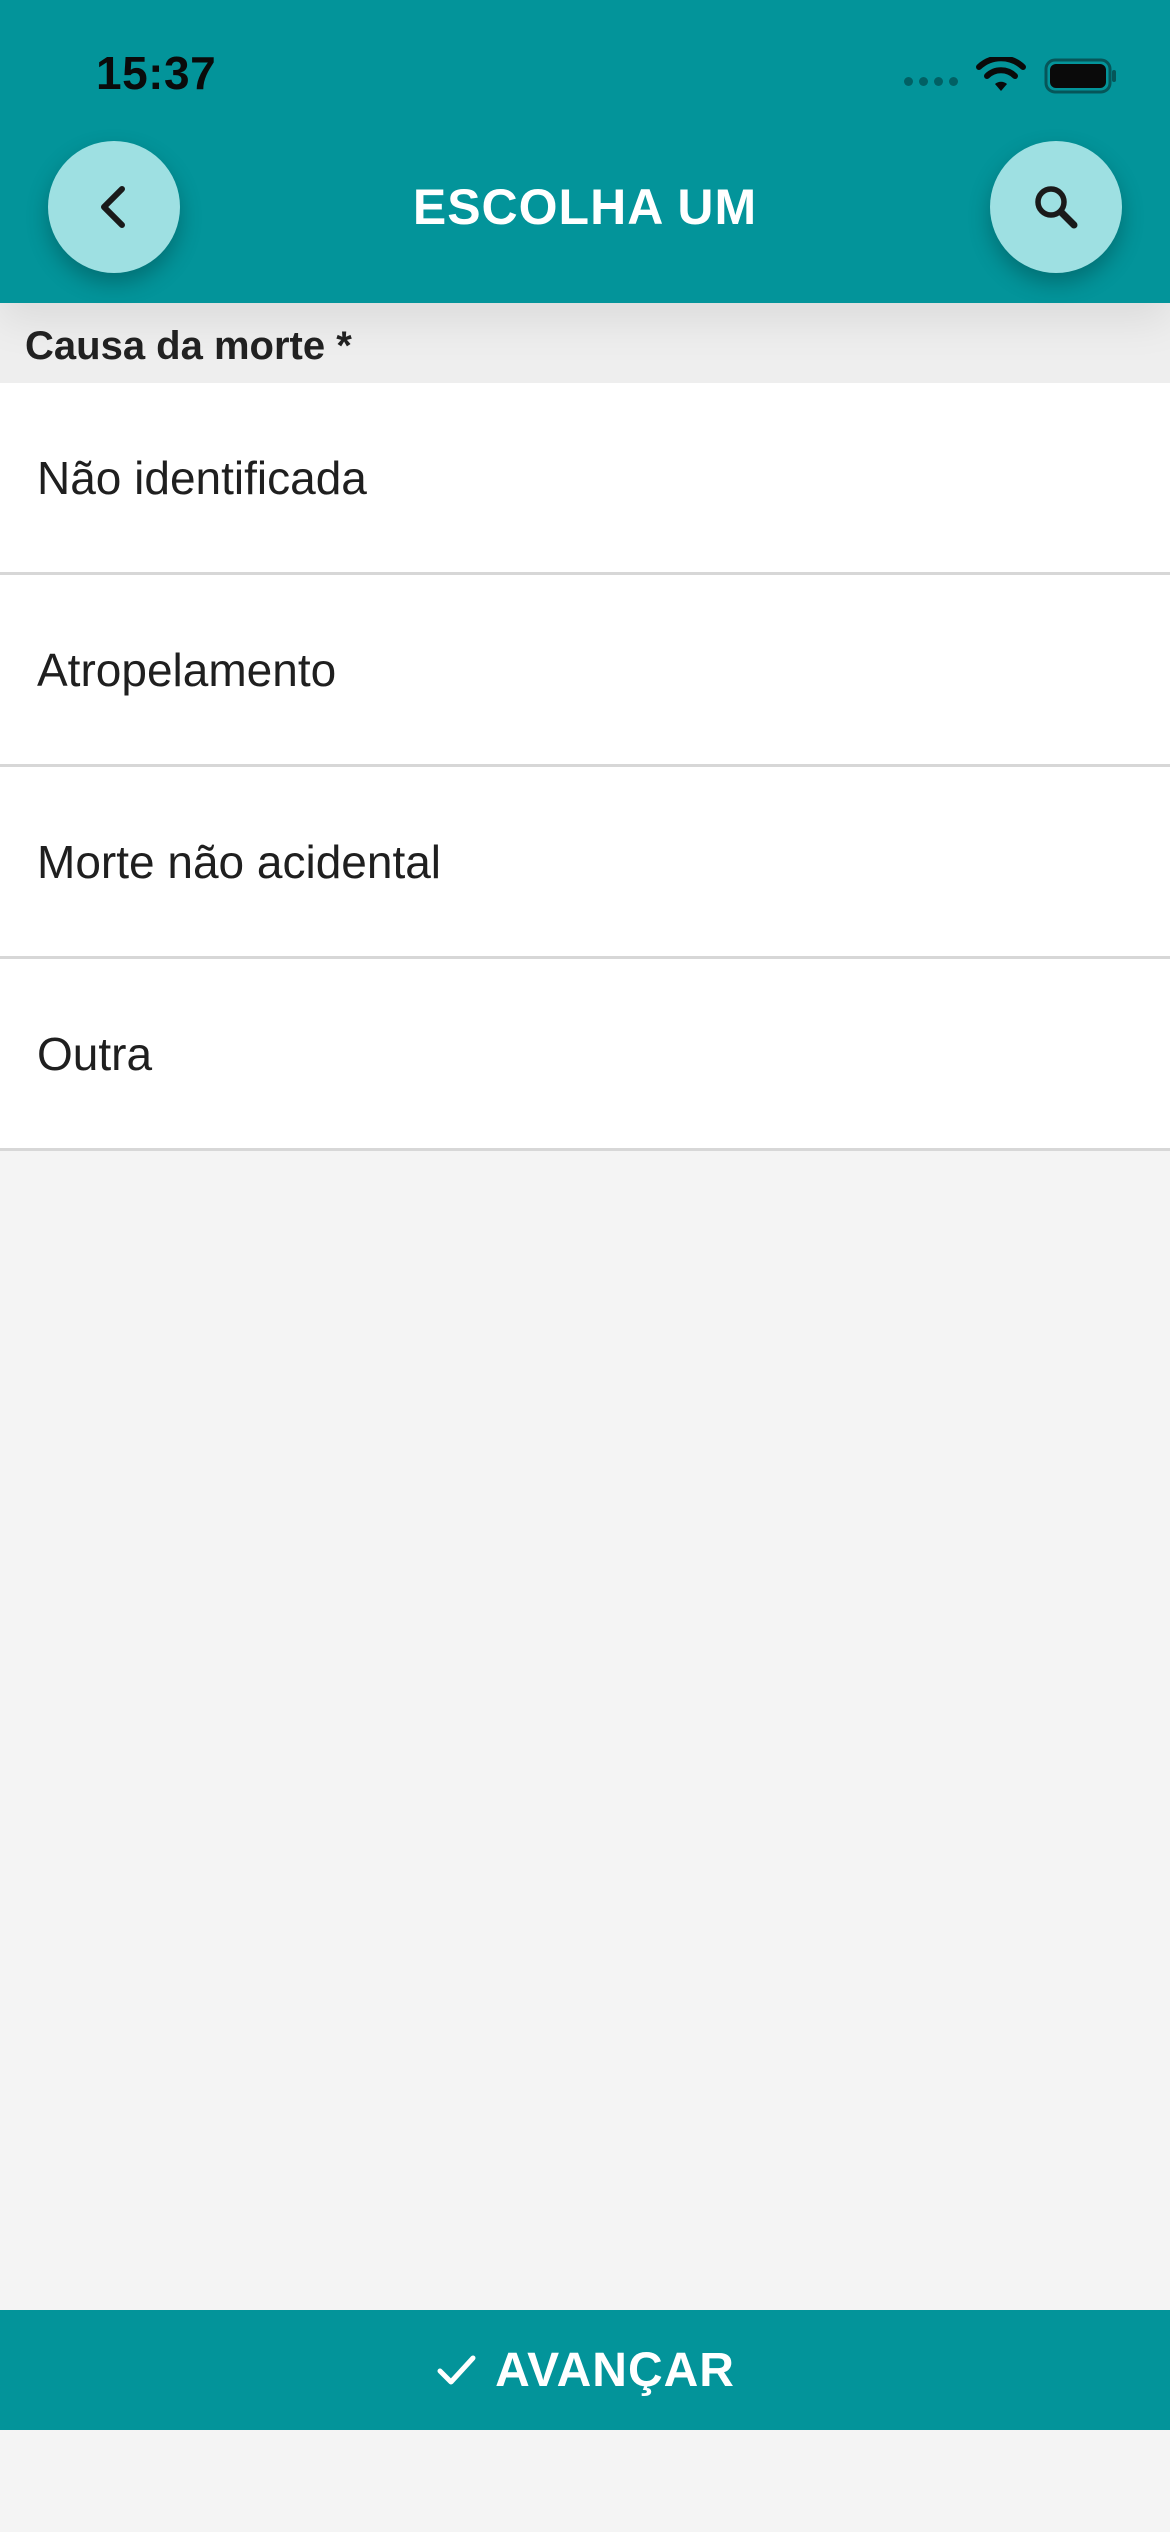  Describe the element at coordinates (585, 151) in the screenshot. I see `app-header: 15:37 ESCOLHA UM` at that location.